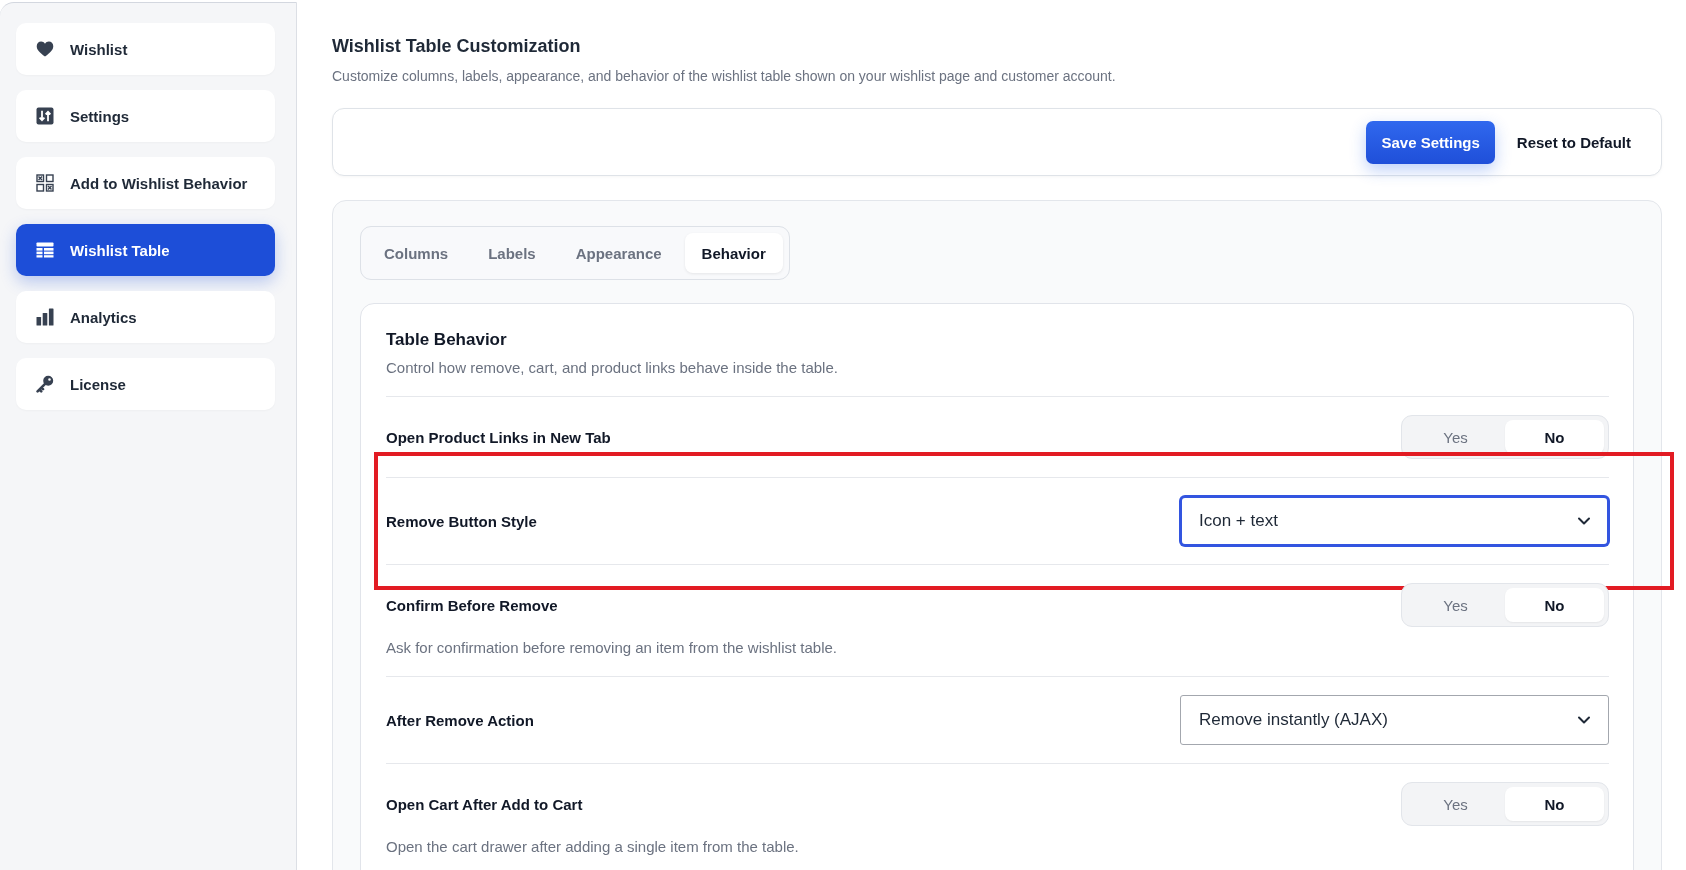 This screenshot has width=1686, height=870. What do you see at coordinates (145, 183) in the screenshot?
I see `sidebar-item: Add to Wishlist Behavior` at bounding box center [145, 183].